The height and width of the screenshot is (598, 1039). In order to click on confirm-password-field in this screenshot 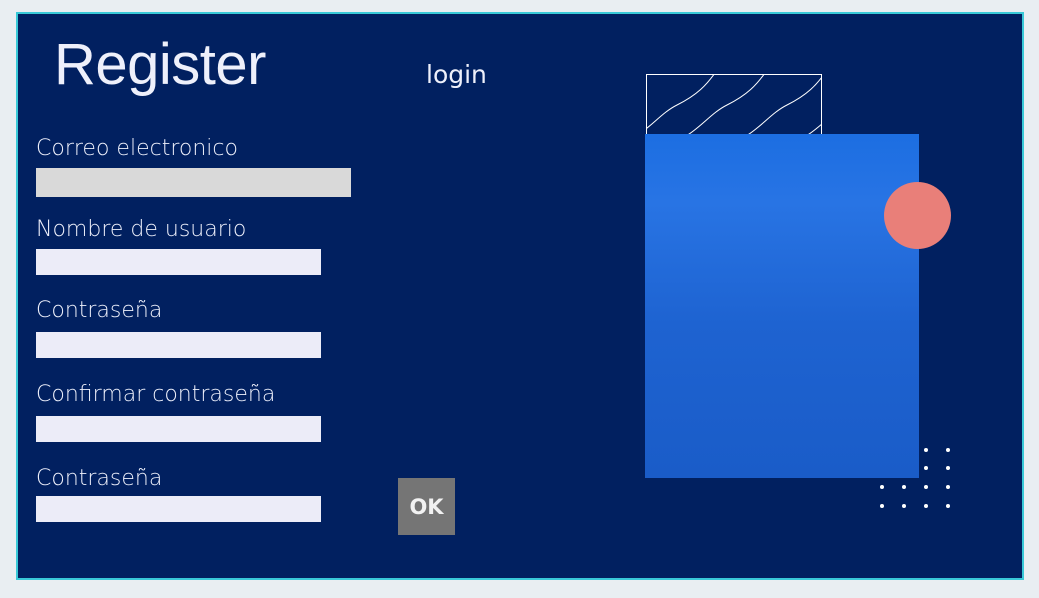, I will do `click(178, 429)`.